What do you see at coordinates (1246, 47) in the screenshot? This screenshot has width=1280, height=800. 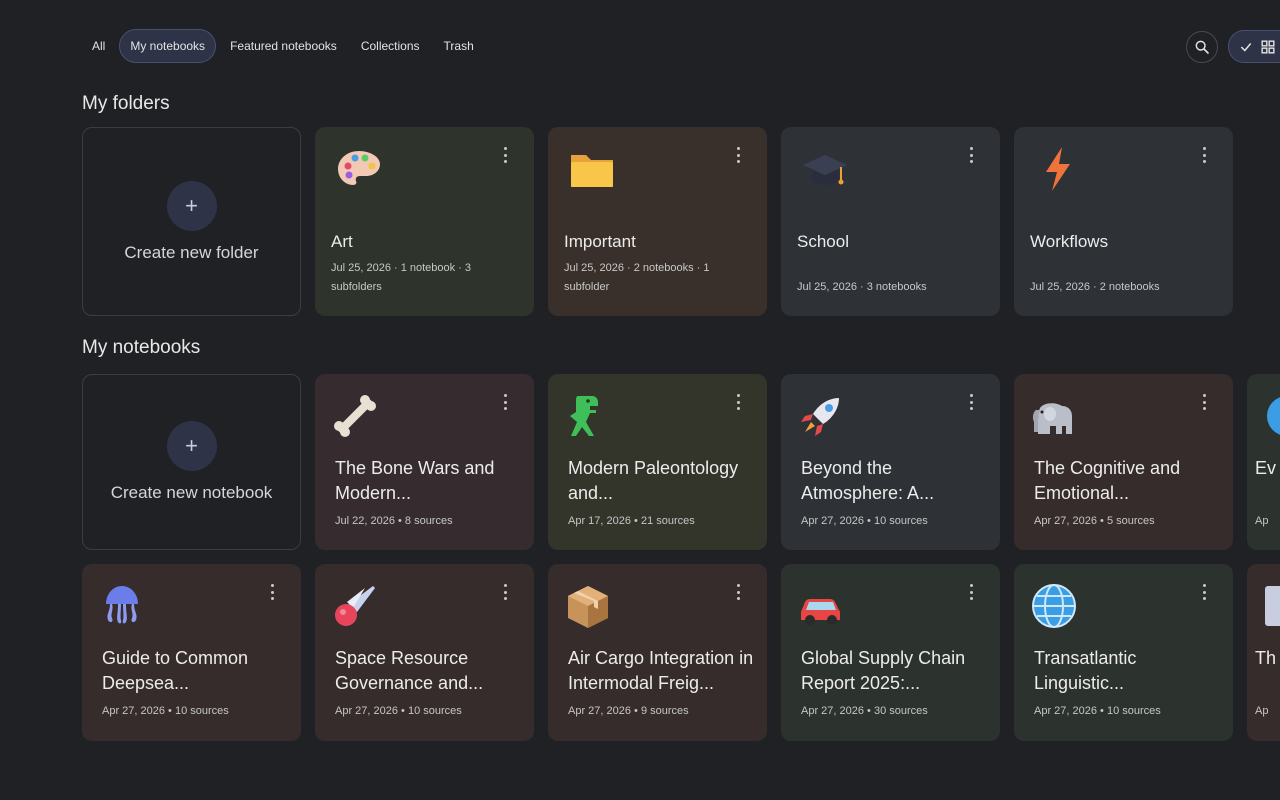 I see `check-icon` at bounding box center [1246, 47].